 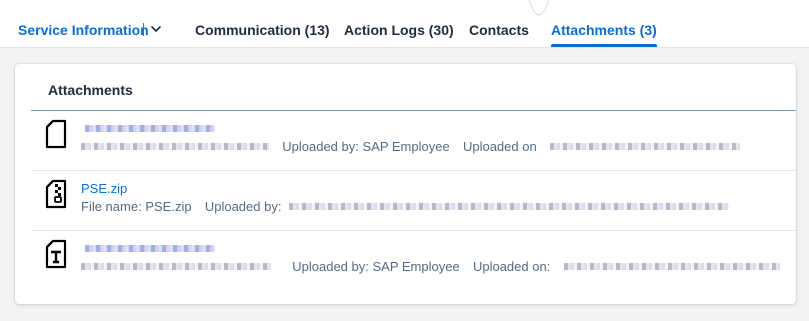 I want to click on tab-communication: Communication (13), so click(x=262, y=23).